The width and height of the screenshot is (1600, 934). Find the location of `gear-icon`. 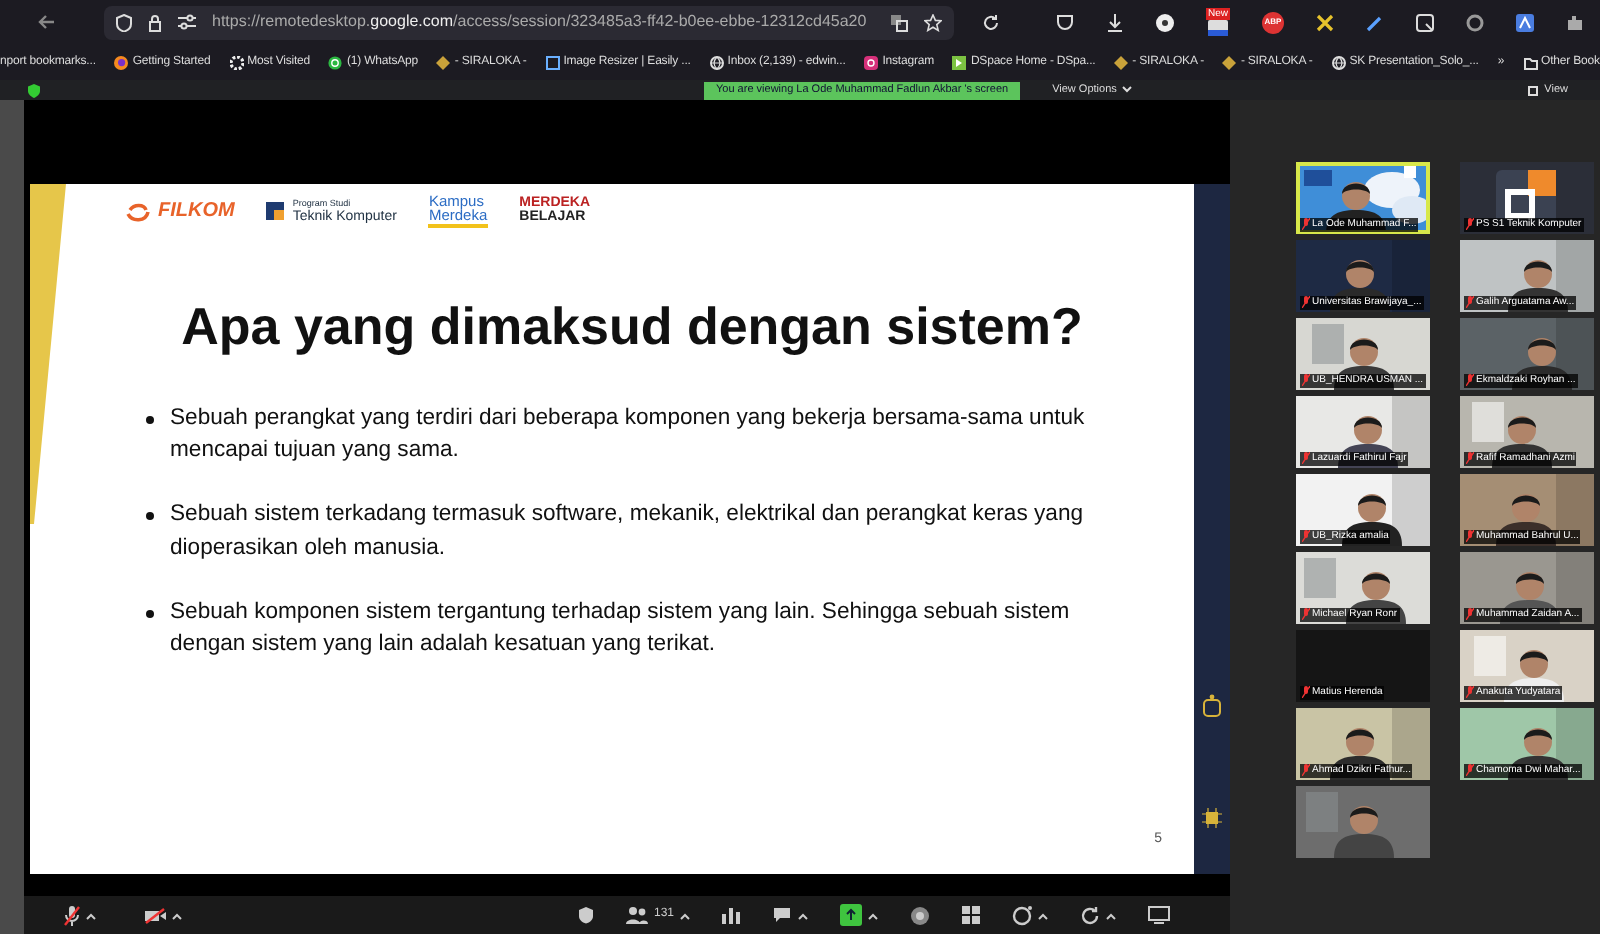

gear-icon is located at coordinates (236, 62).